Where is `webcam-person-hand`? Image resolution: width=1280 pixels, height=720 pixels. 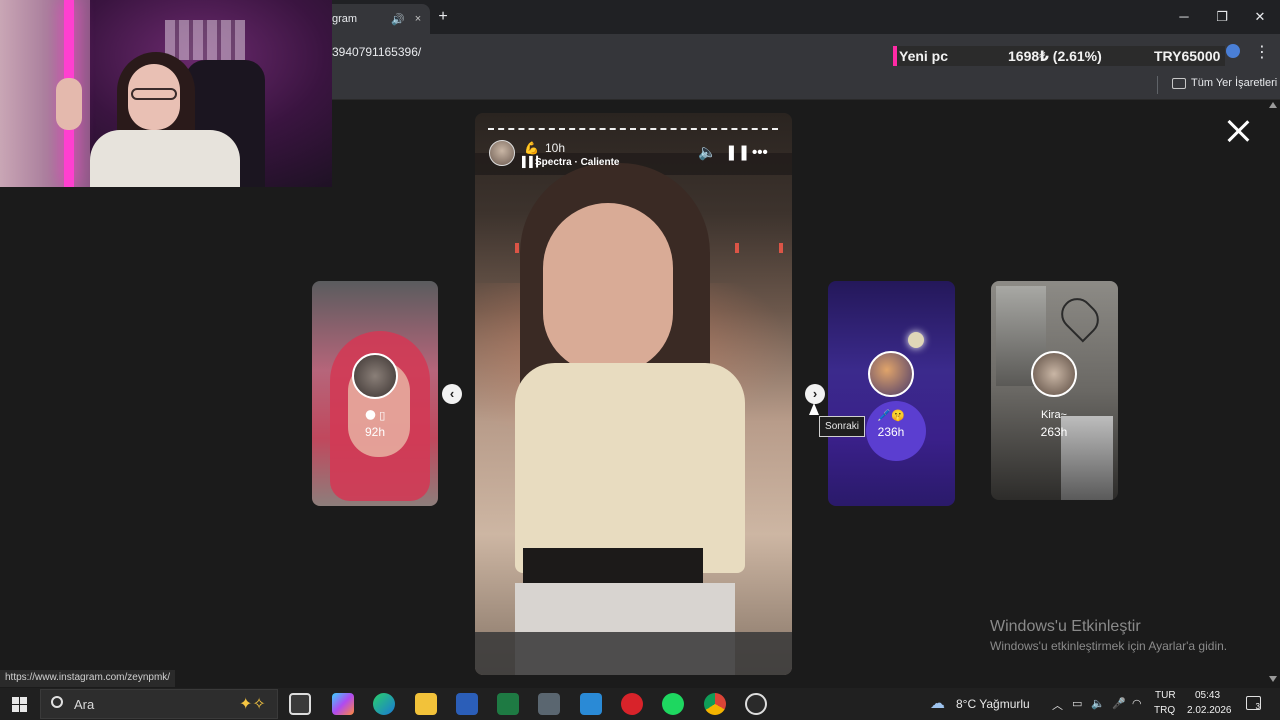 webcam-person-hand is located at coordinates (69, 104).